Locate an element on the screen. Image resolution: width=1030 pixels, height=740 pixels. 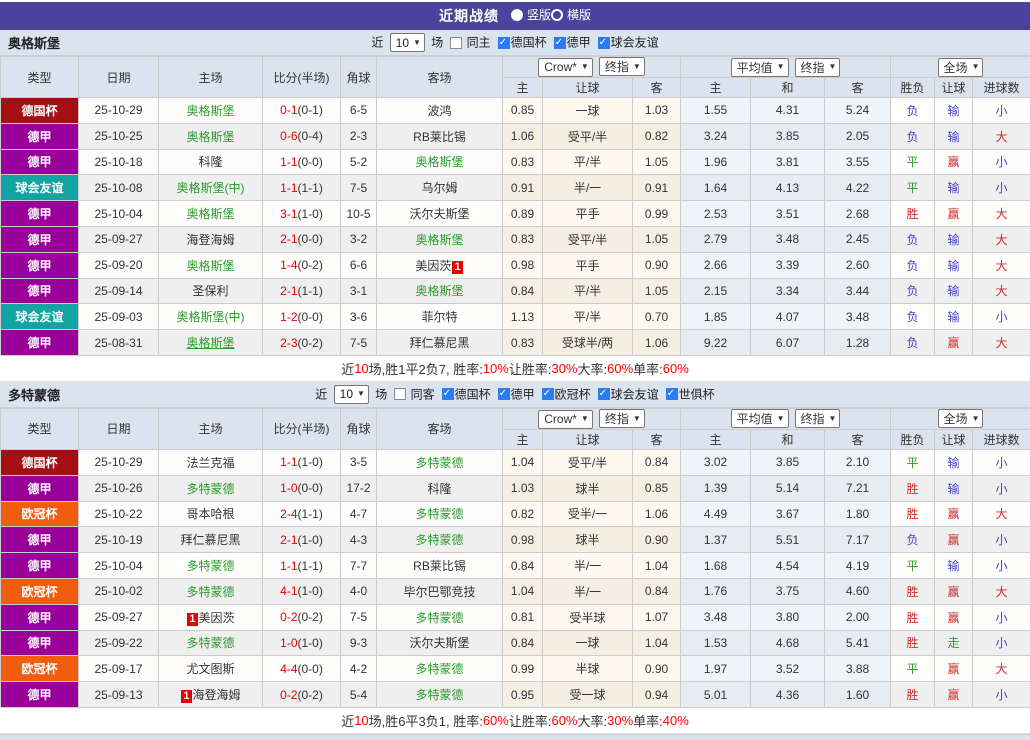
match-type-badge: 德甲 is located at coordinates (40, 617).